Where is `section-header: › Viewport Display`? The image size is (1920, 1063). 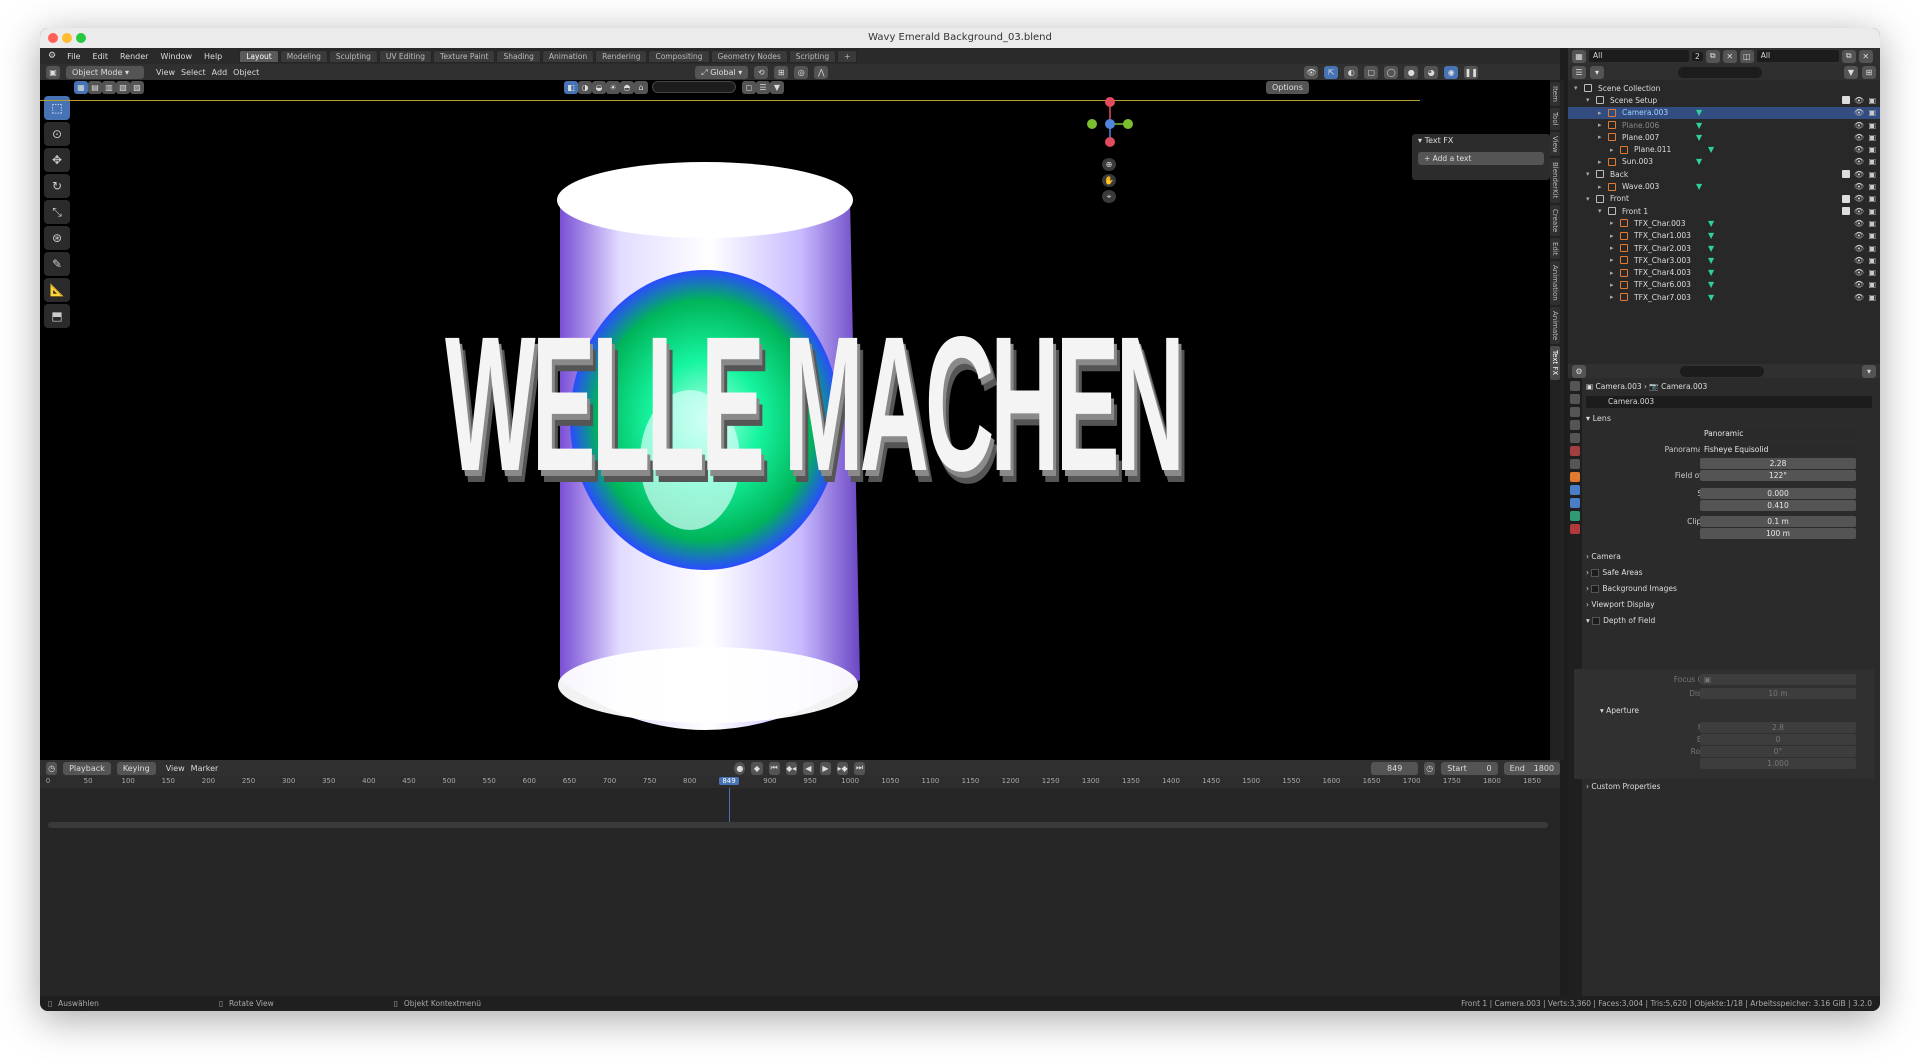
section-header: › Viewport Display is located at coordinates (1620, 604).